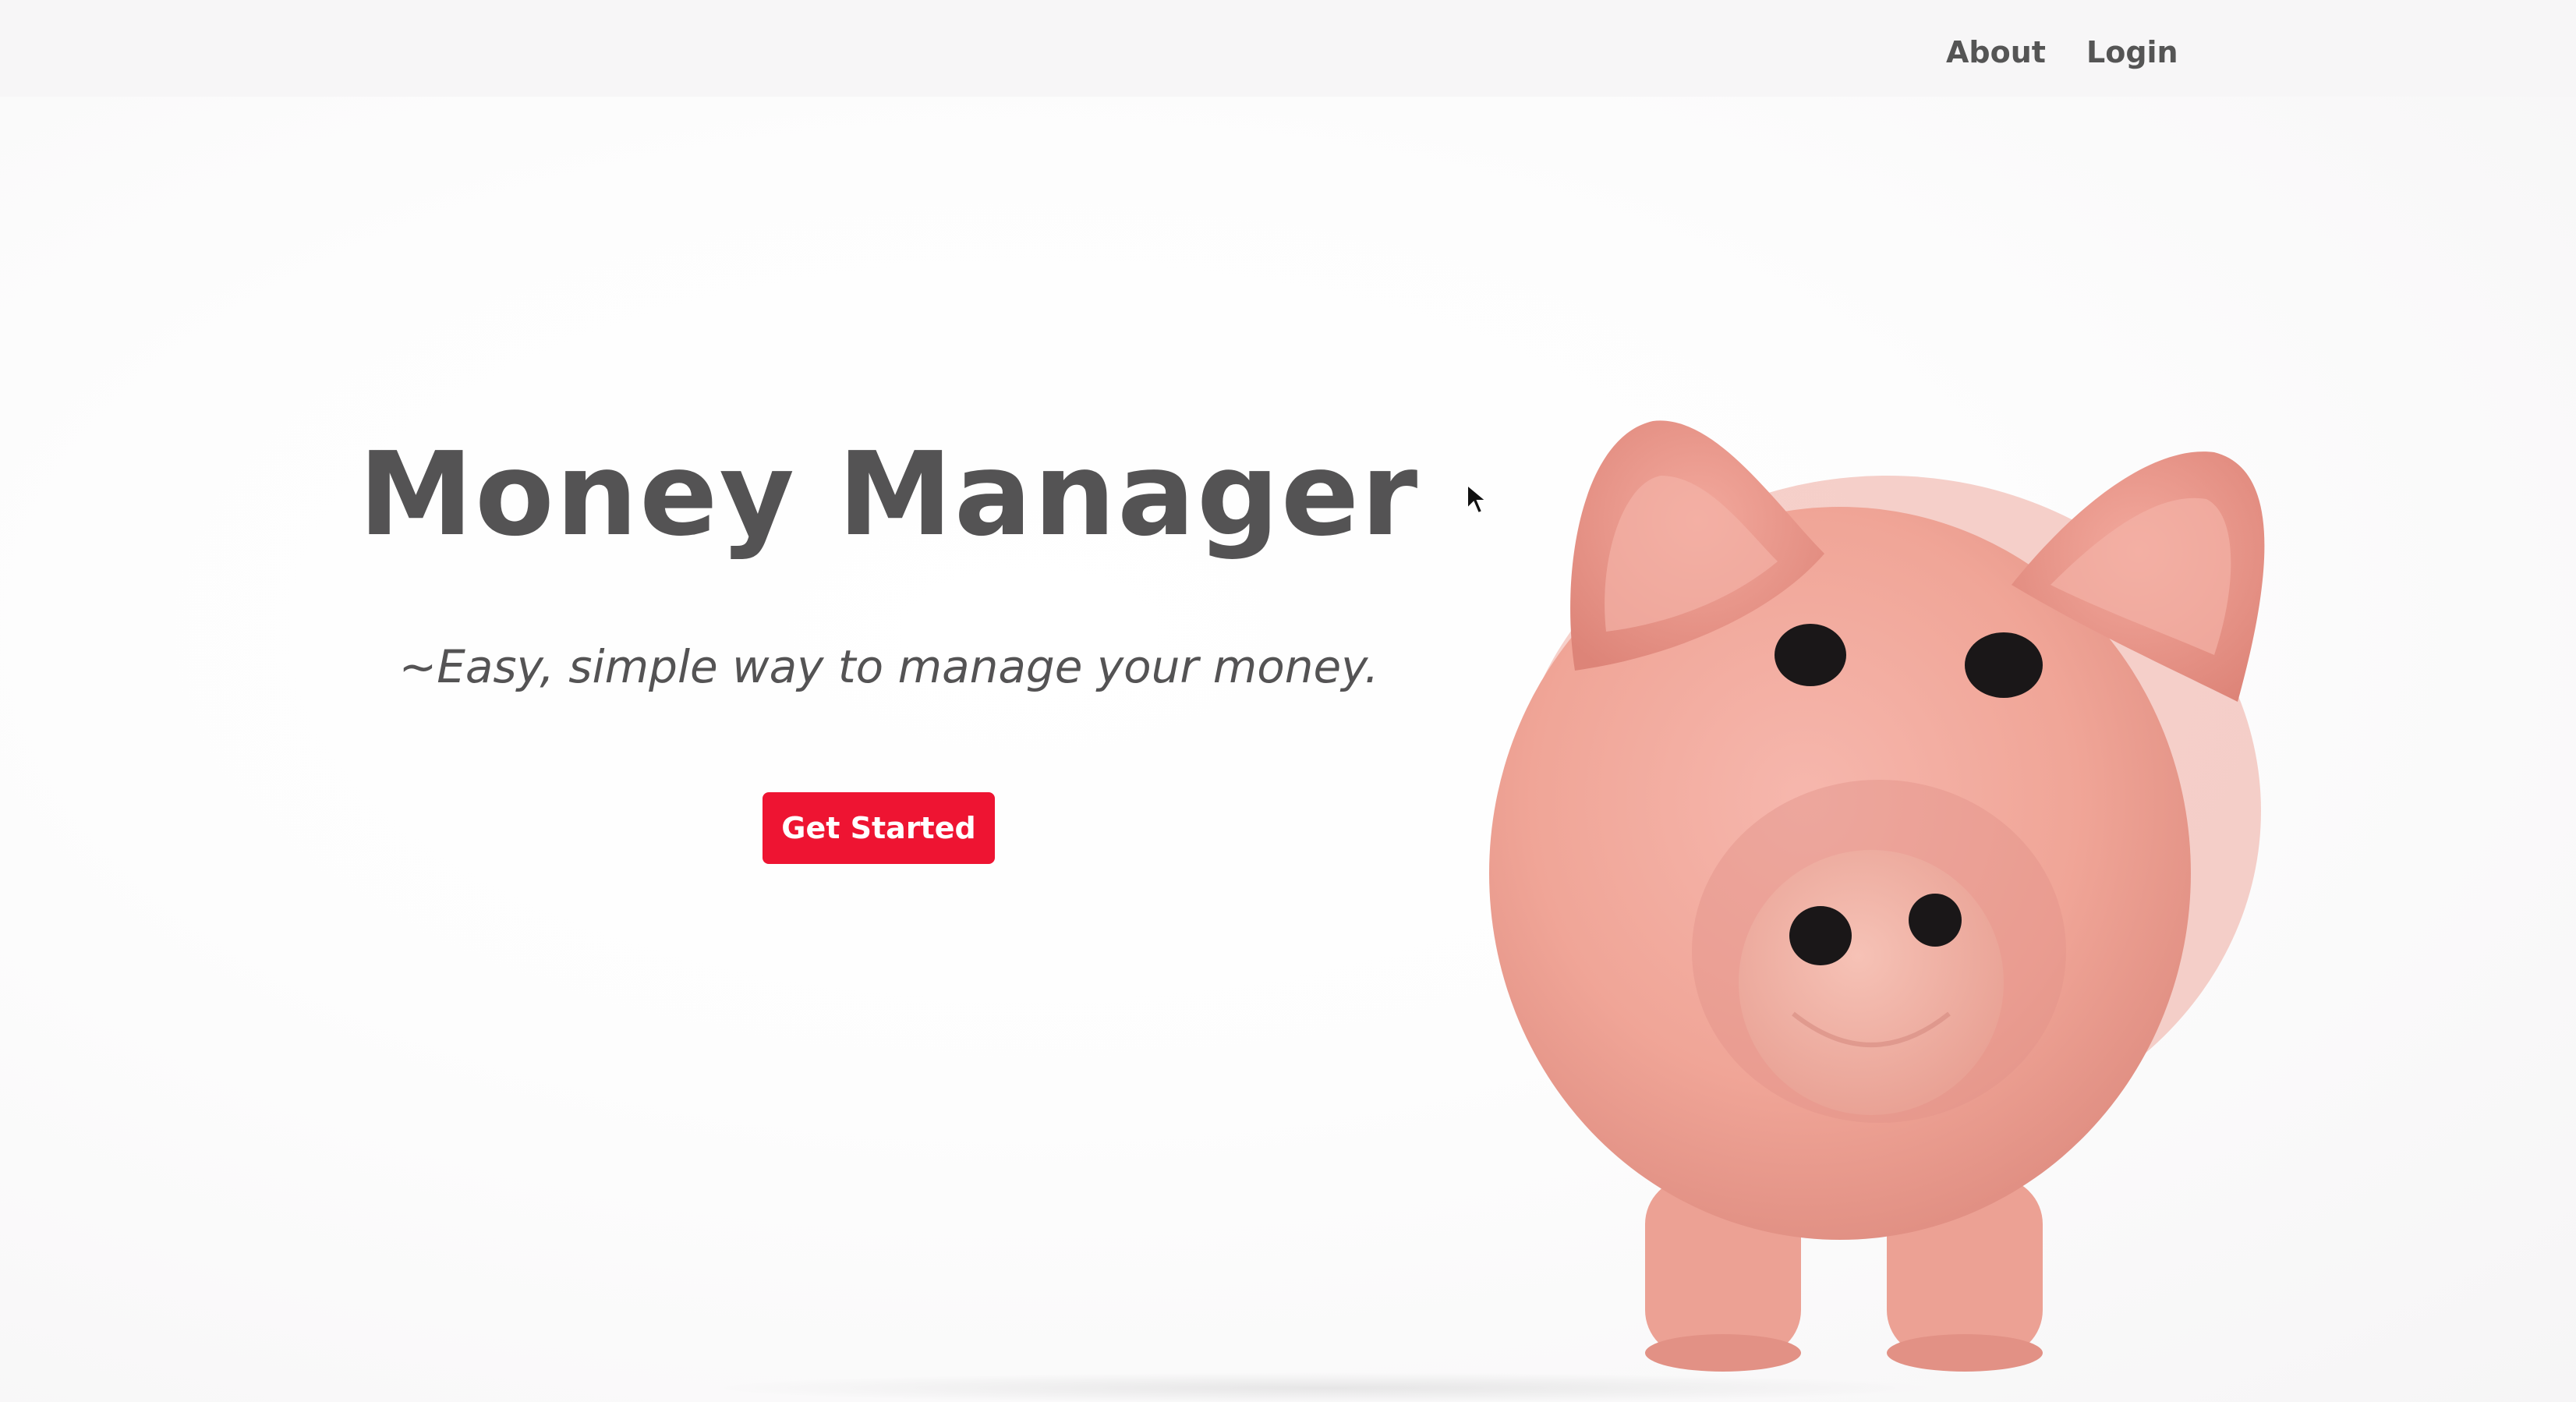 The image size is (2576, 1402). I want to click on nav-login-link: Login, so click(2132, 52).